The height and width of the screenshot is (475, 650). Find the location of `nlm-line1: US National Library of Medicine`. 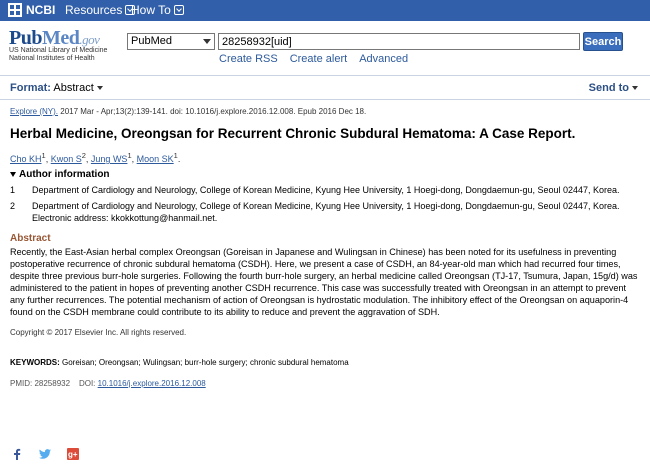

nlm-line1: US National Library of Medicine is located at coordinates (58, 50).